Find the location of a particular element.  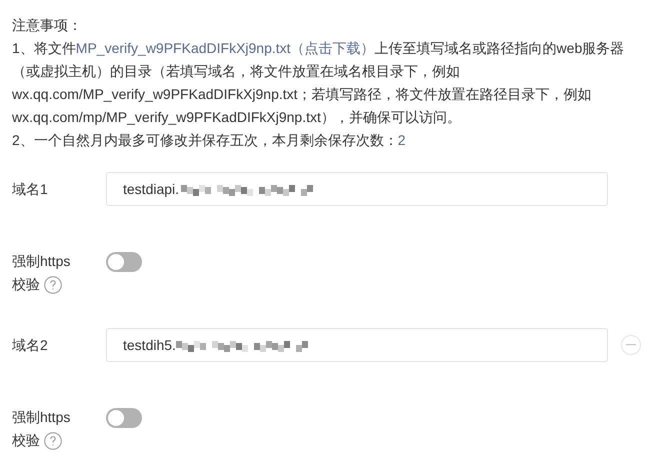

field-label: 域名2 is located at coordinates (30, 345).